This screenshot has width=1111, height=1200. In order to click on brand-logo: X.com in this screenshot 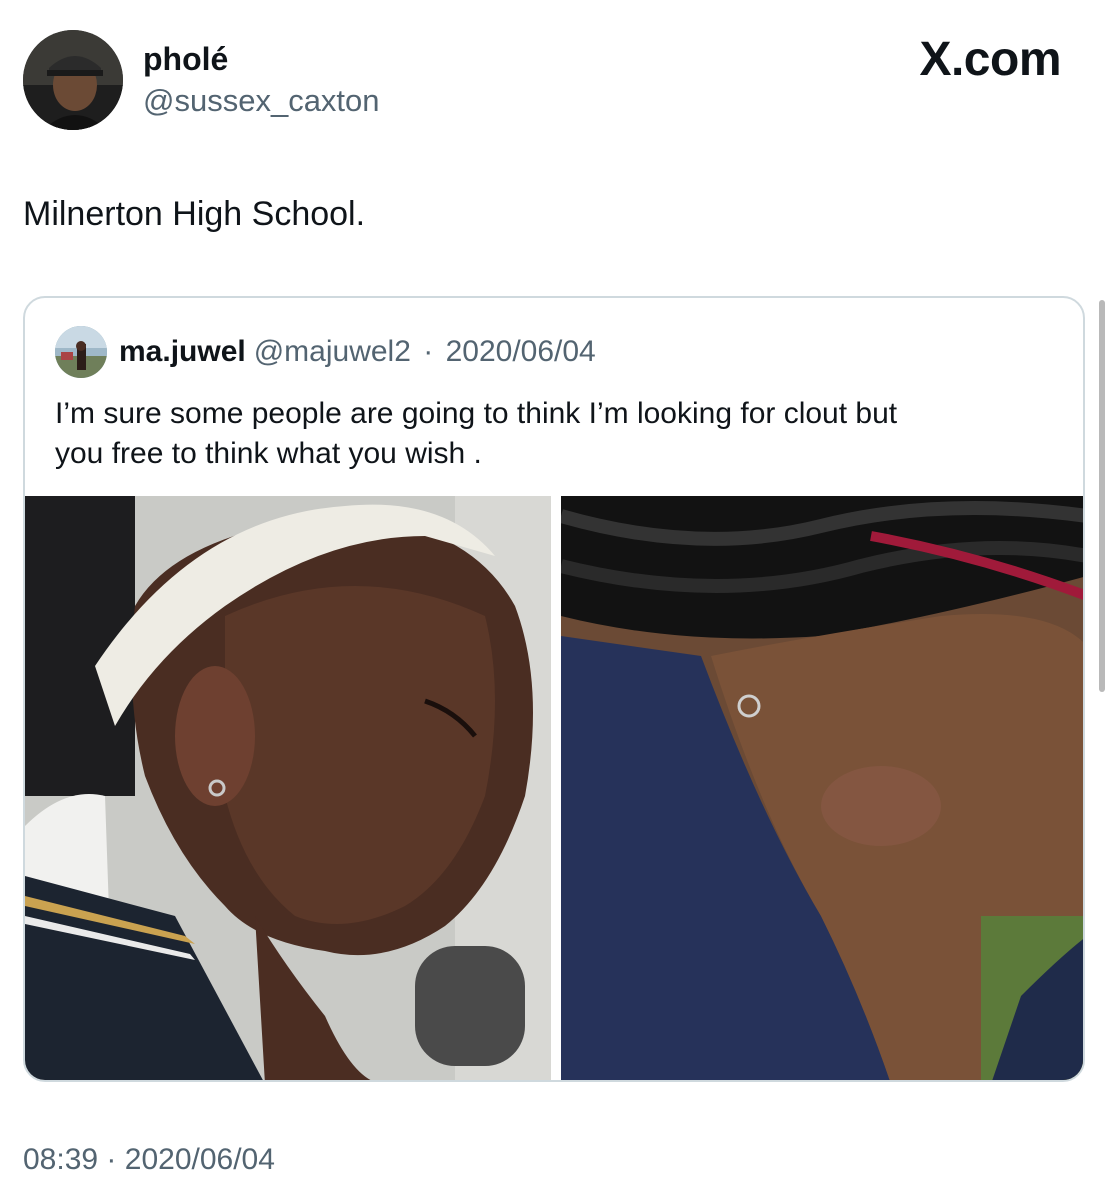, I will do `click(990, 59)`.